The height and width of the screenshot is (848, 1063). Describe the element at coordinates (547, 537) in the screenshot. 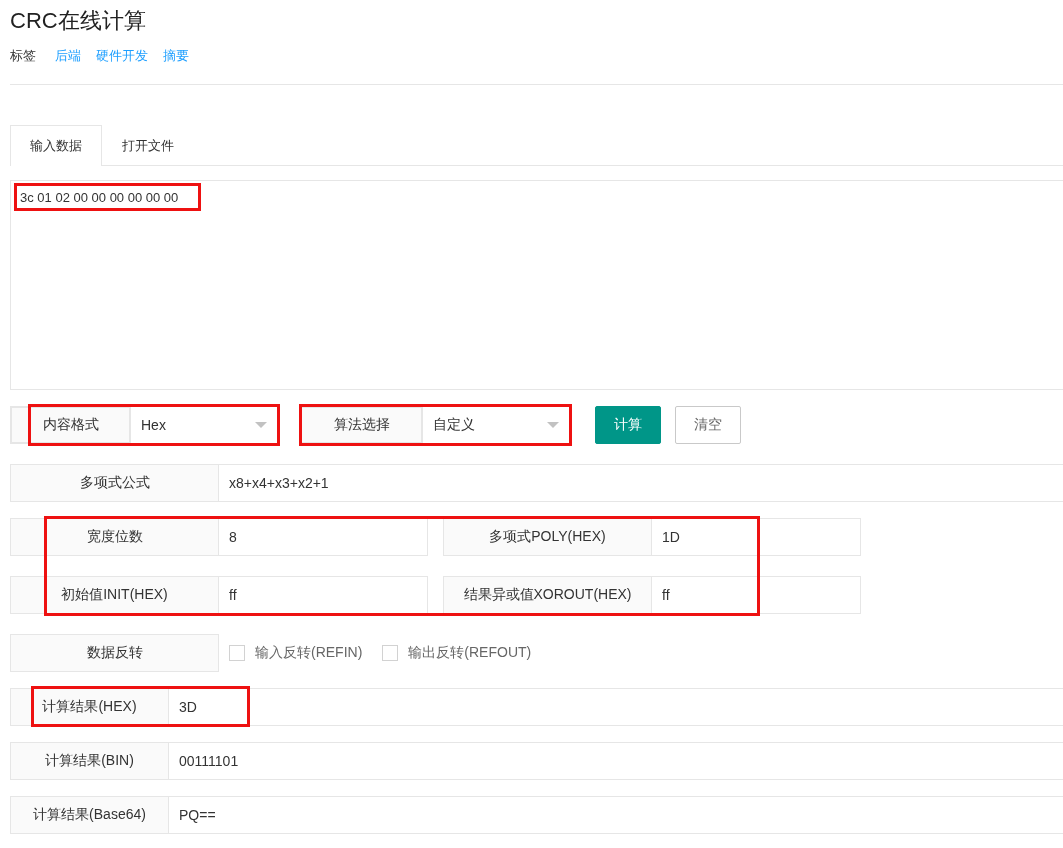

I see `field-label: 多项式POLY(HEX)` at that location.